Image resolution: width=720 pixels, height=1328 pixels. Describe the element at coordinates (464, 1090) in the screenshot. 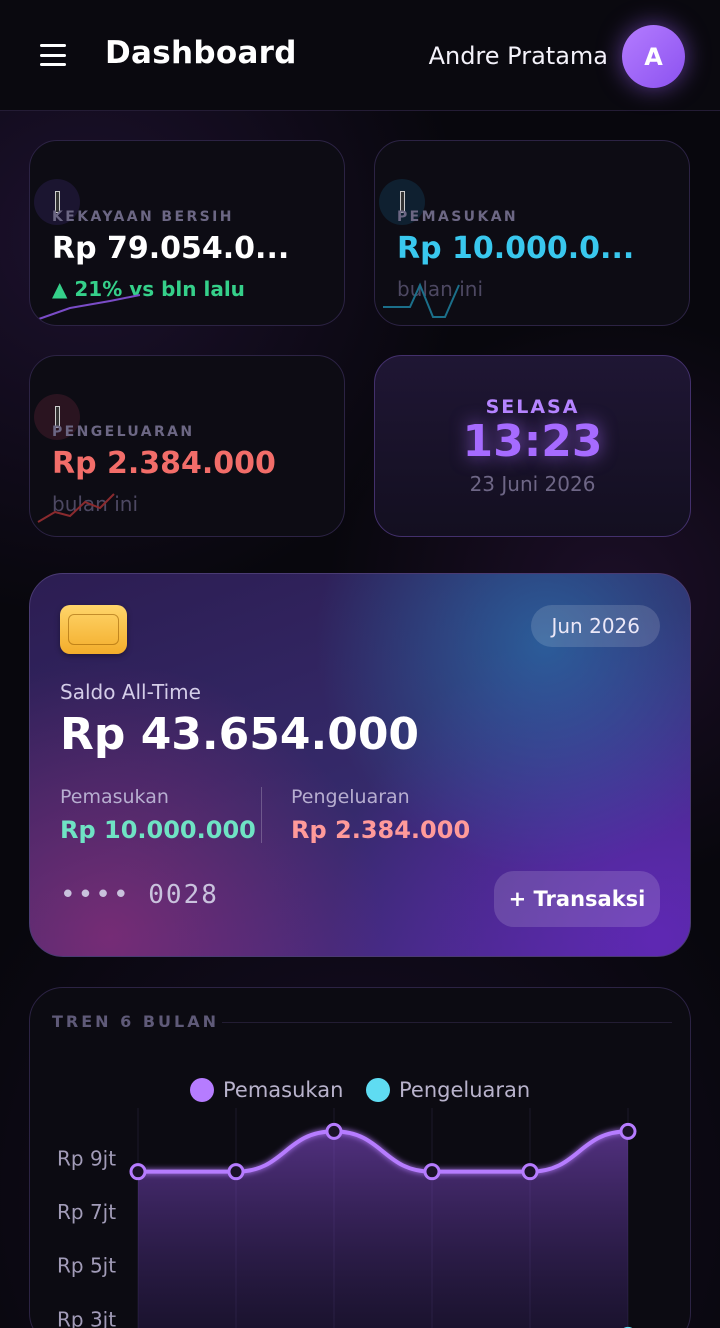

I see `legend-label-1: Pengeluaran` at that location.